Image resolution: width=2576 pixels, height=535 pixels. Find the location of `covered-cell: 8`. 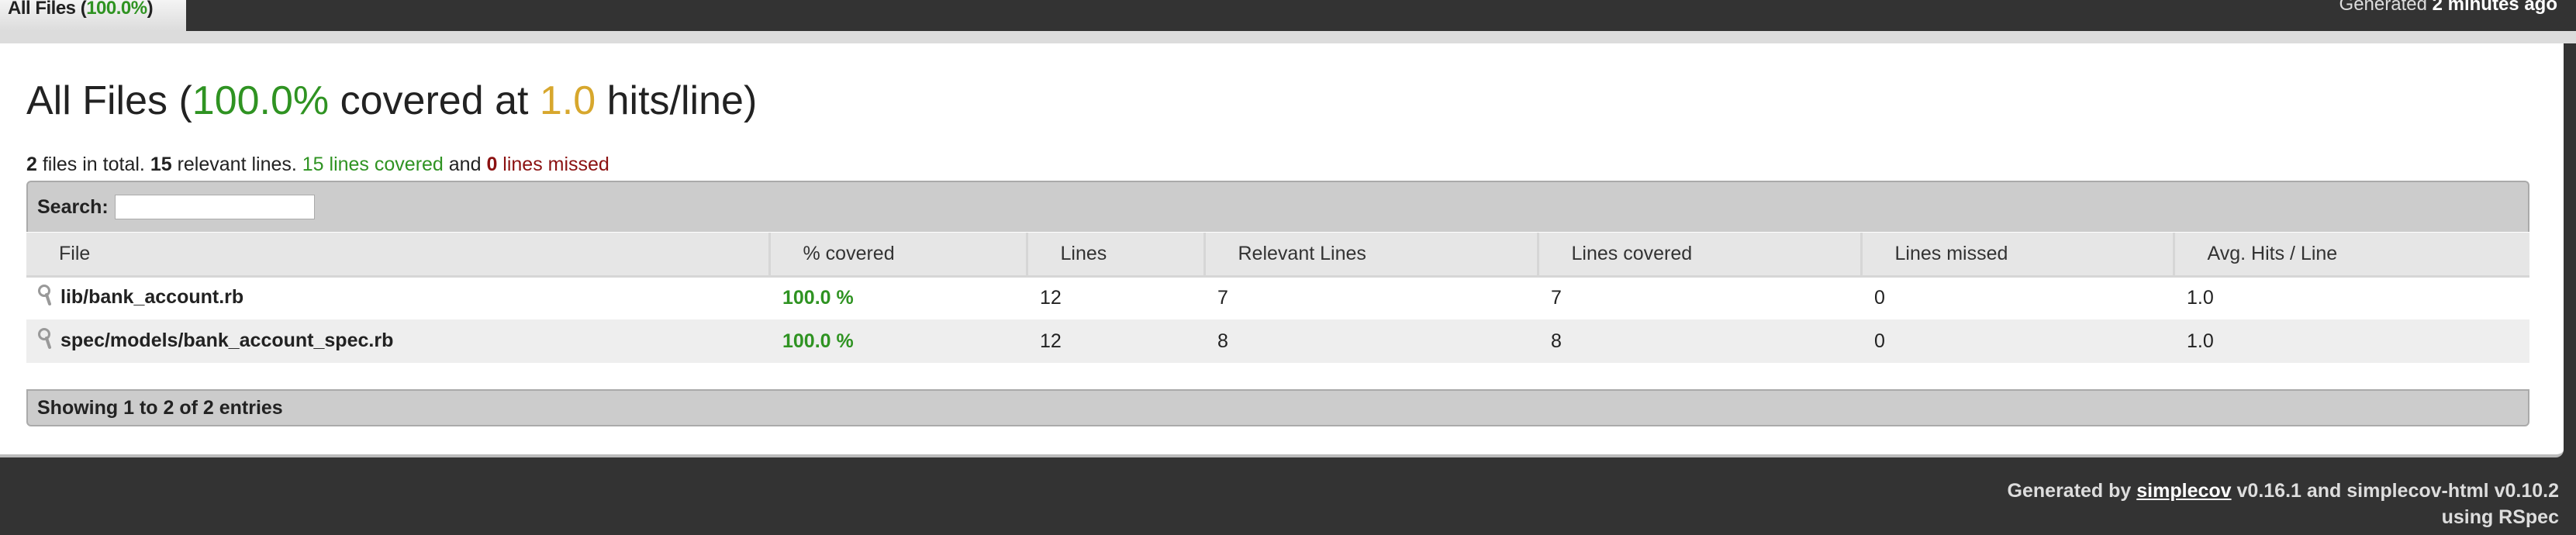

covered-cell: 8 is located at coordinates (1699, 341).